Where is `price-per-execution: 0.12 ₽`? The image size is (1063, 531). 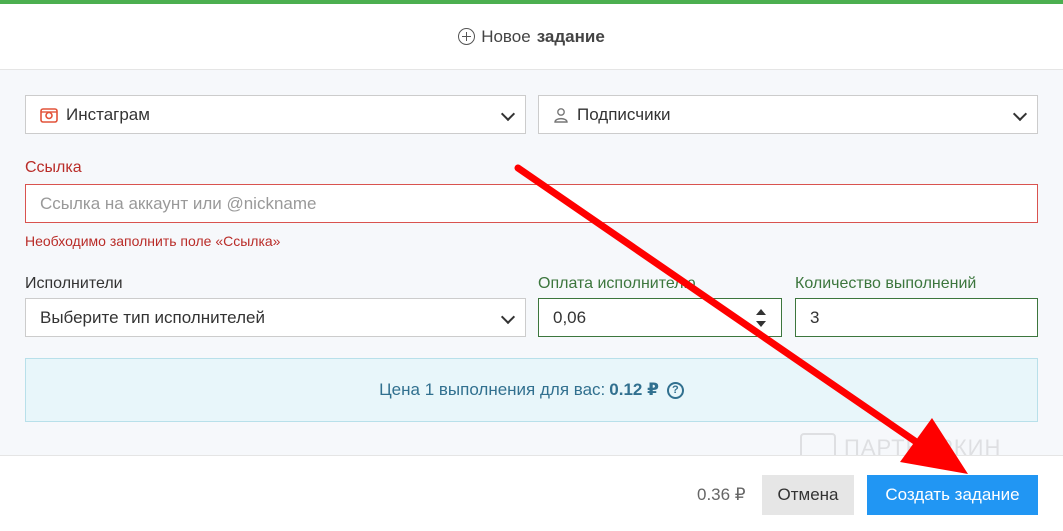
price-per-execution: 0.12 ₽ is located at coordinates (634, 389).